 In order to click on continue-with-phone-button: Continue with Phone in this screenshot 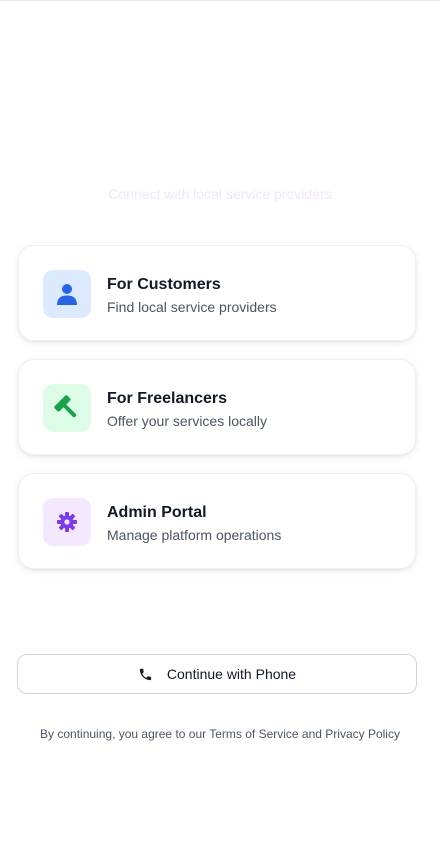, I will do `click(217, 674)`.